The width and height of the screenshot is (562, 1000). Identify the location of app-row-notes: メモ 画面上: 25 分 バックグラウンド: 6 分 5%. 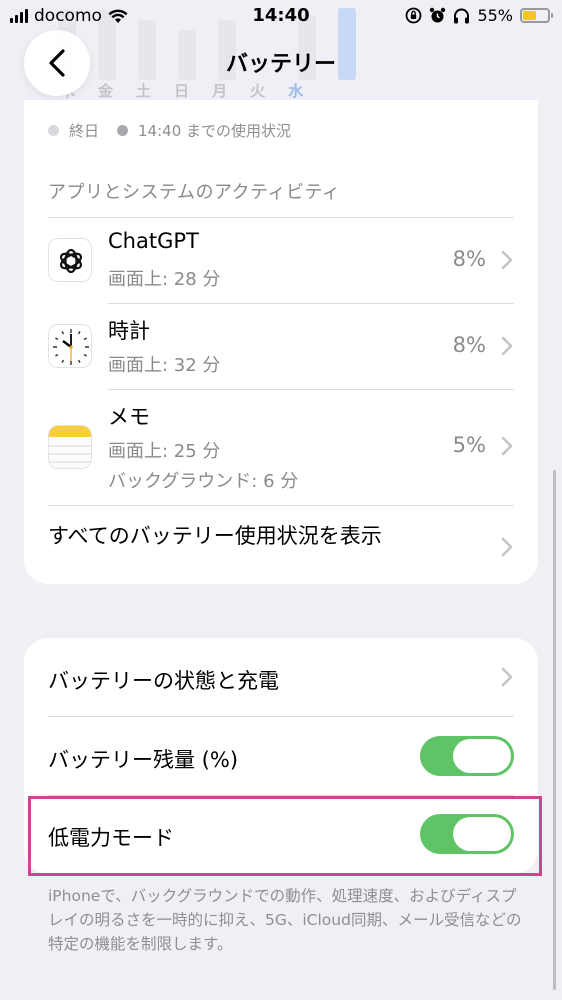
(281, 447).